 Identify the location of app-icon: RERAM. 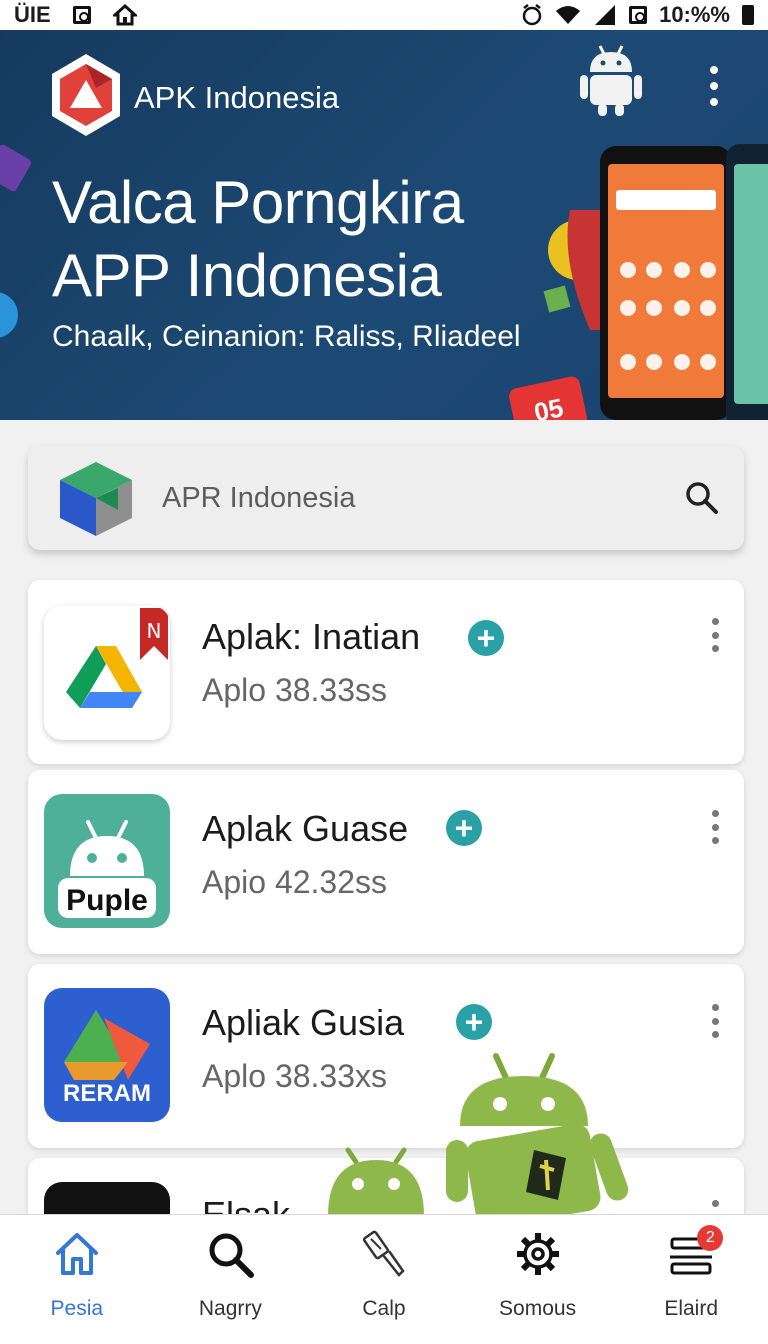
(107, 1055).